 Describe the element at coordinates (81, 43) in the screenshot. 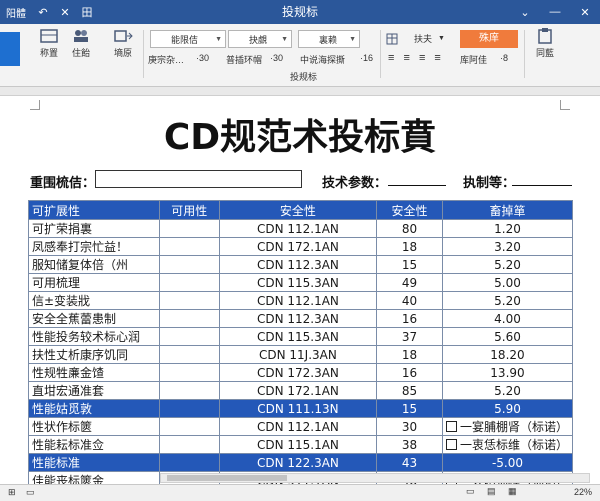

I see `ribbon-button-2: 住飴` at that location.